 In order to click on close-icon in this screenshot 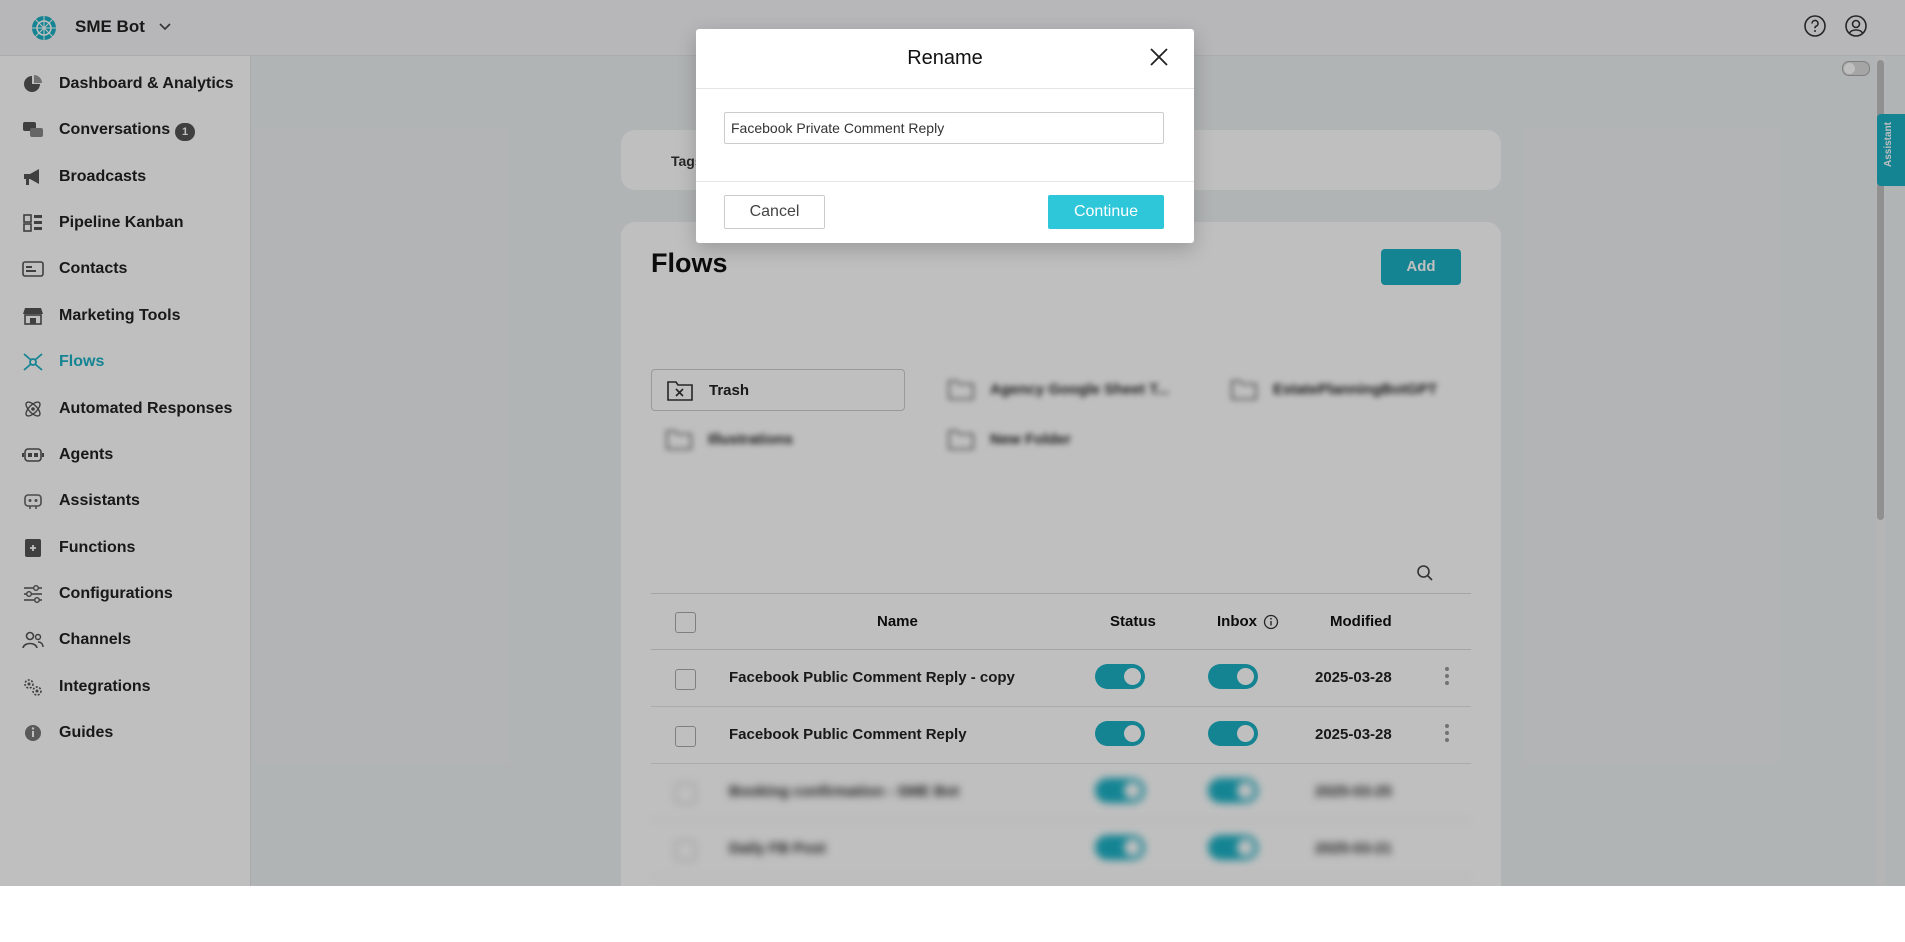, I will do `click(1159, 57)`.